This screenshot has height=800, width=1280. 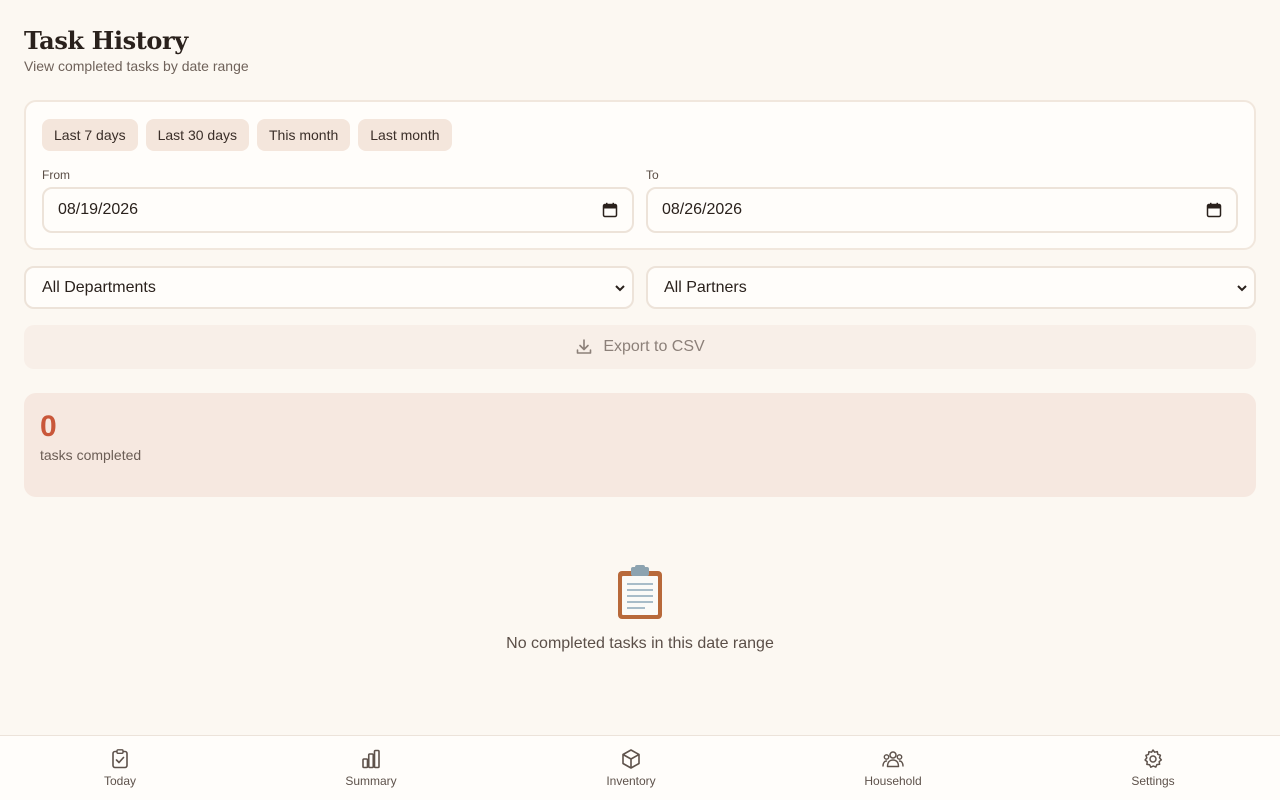 What do you see at coordinates (1153, 781) in the screenshot?
I see `nav-label-settings: Settings` at bounding box center [1153, 781].